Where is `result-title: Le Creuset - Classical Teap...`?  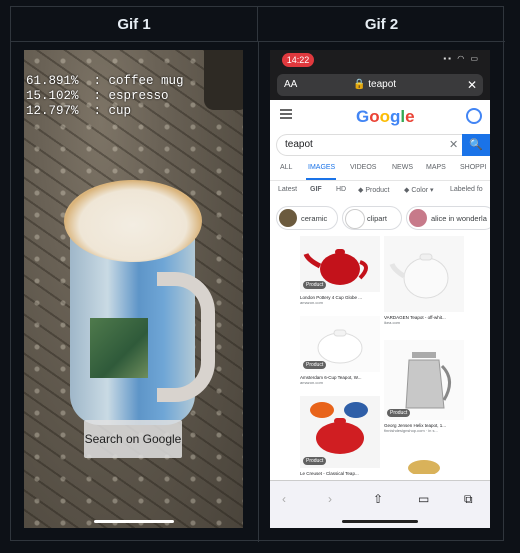
result-title: Le Creuset - Classical Teap... is located at coordinates (340, 473).